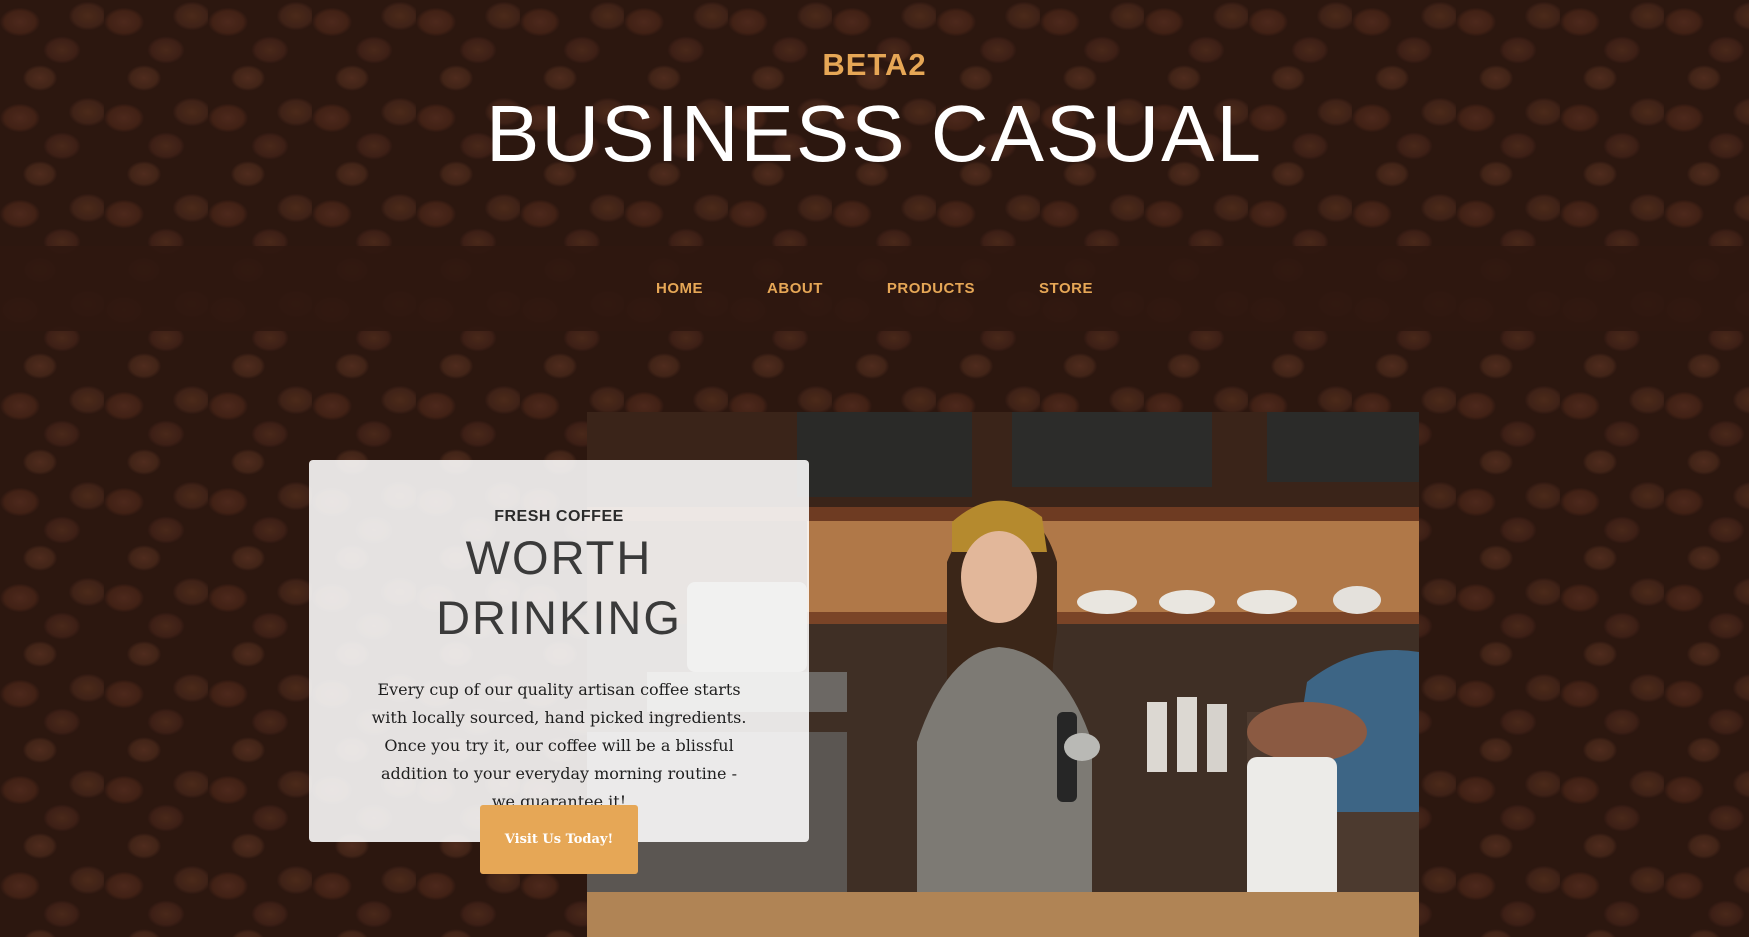 The height and width of the screenshot is (937, 1749). I want to click on visit-us-button: Visit Us Today!, so click(559, 839).